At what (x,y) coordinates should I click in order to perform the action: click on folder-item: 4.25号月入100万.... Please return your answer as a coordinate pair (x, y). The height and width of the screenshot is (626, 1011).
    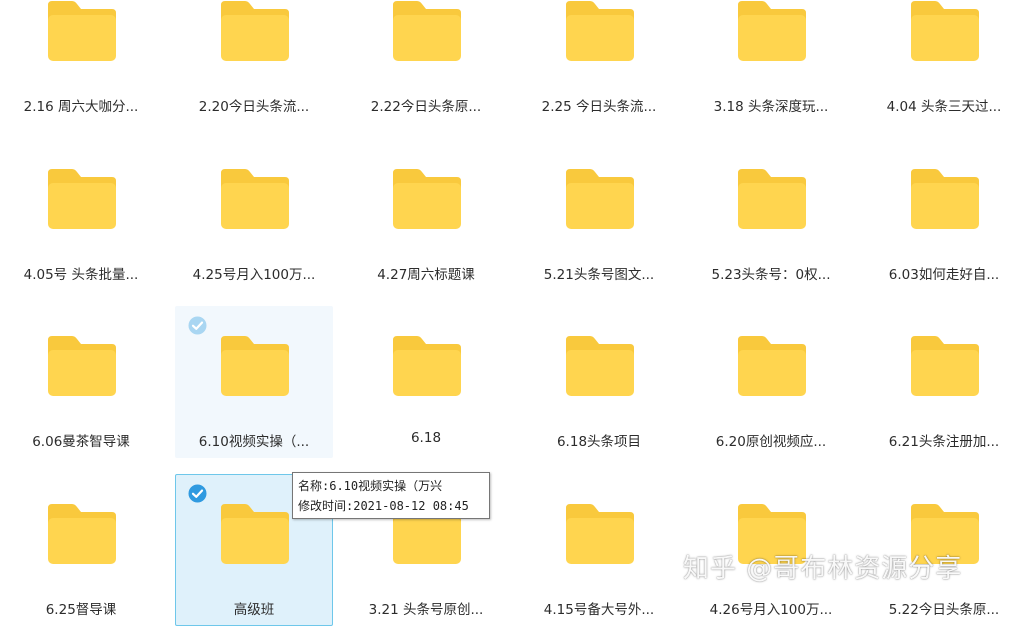
    Looking at the image, I should click on (254, 233).